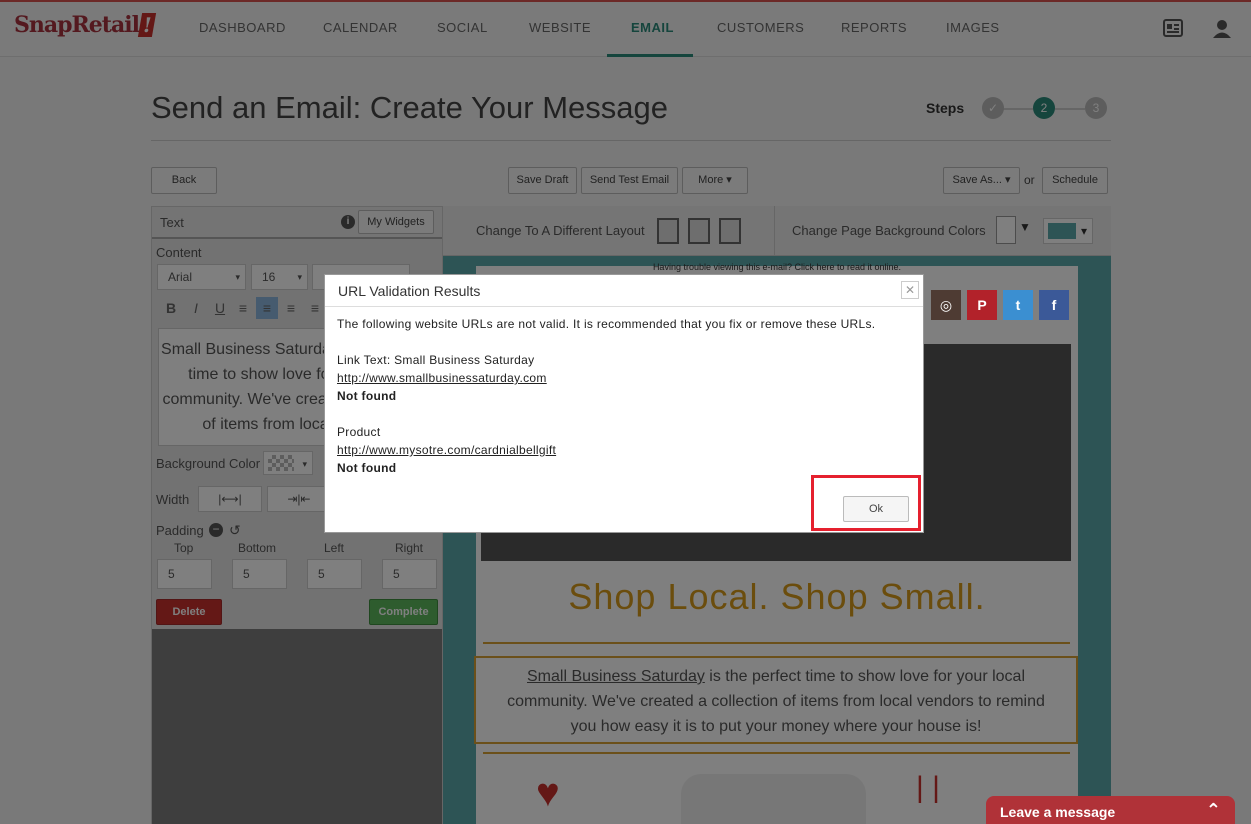 This screenshot has height=824, width=1251. Describe the element at coordinates (982, 305) in the screenshot. I see `pinterest-icon: P` at that location.